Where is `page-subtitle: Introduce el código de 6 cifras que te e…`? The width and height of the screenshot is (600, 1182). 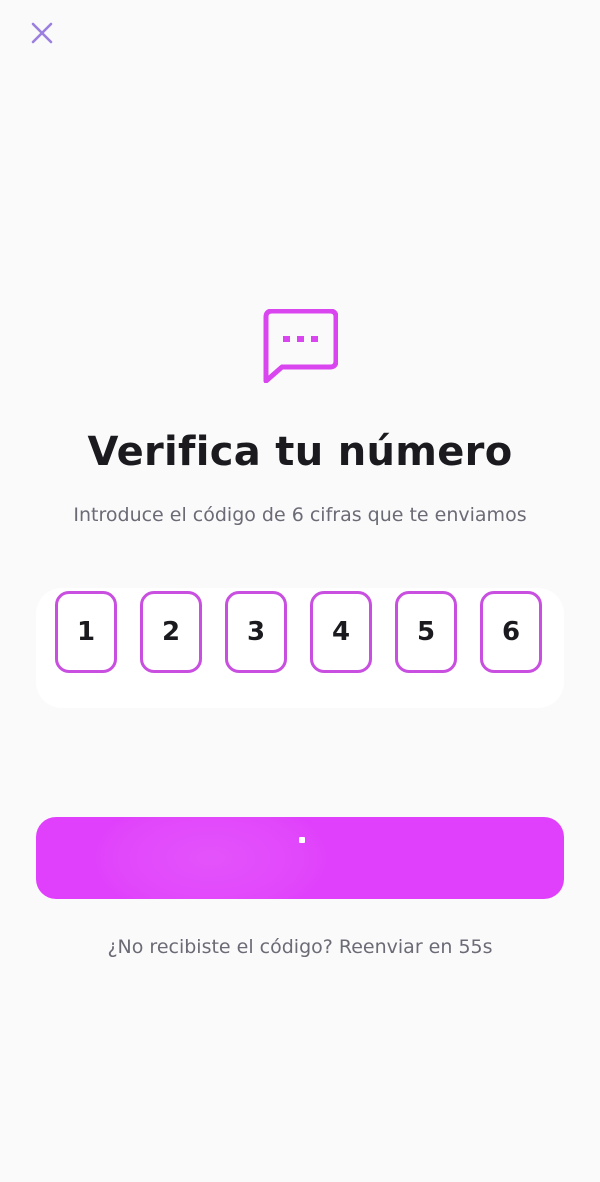 page-subtitle: Introduce el código de 6 cifras que te e… is located at coordinates (300, 515).